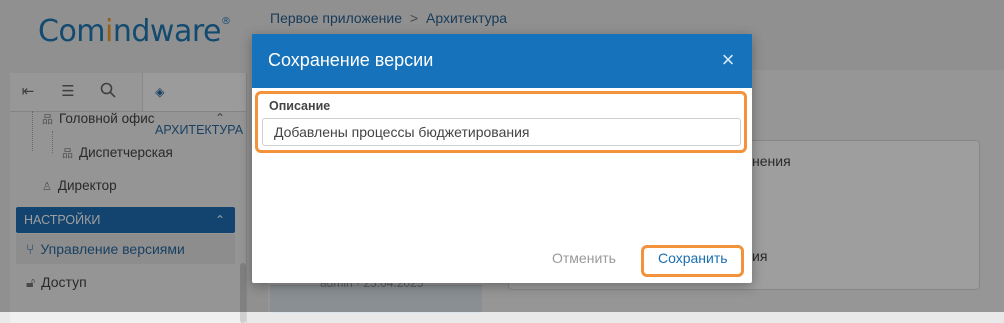 The height and width of the screenshot is (323, 1004). Describe the element at coordinates (693, 258) in the screenshot. I see `save-button: Сохранить` at that location.